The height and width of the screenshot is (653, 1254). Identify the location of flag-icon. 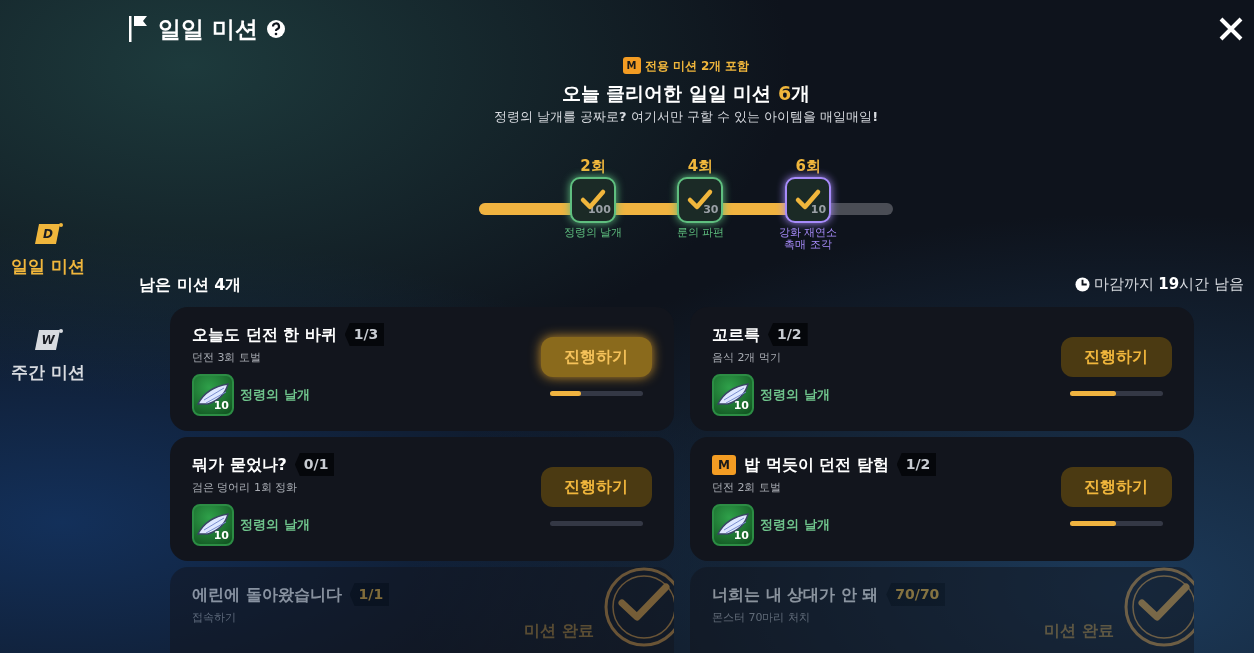
(139, 29).